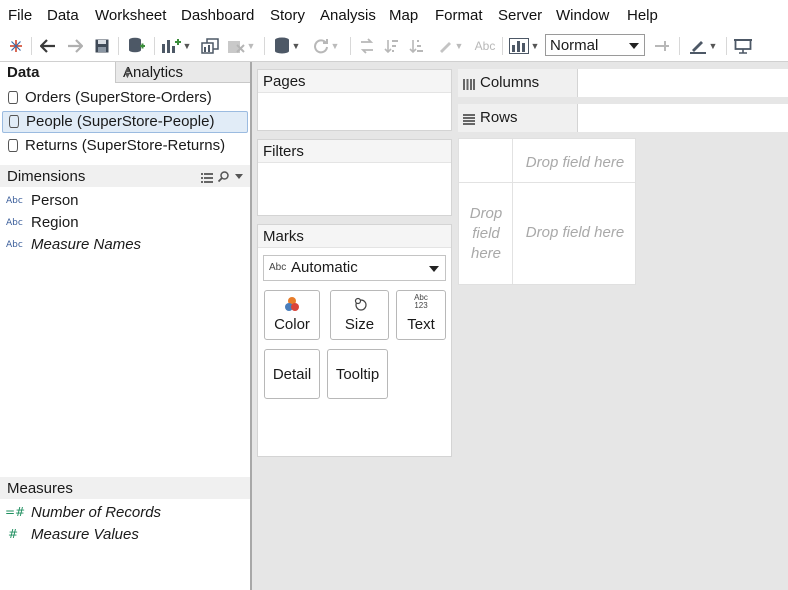  I want to click on annotate-pen-icon: ▼, so click(703, 46).